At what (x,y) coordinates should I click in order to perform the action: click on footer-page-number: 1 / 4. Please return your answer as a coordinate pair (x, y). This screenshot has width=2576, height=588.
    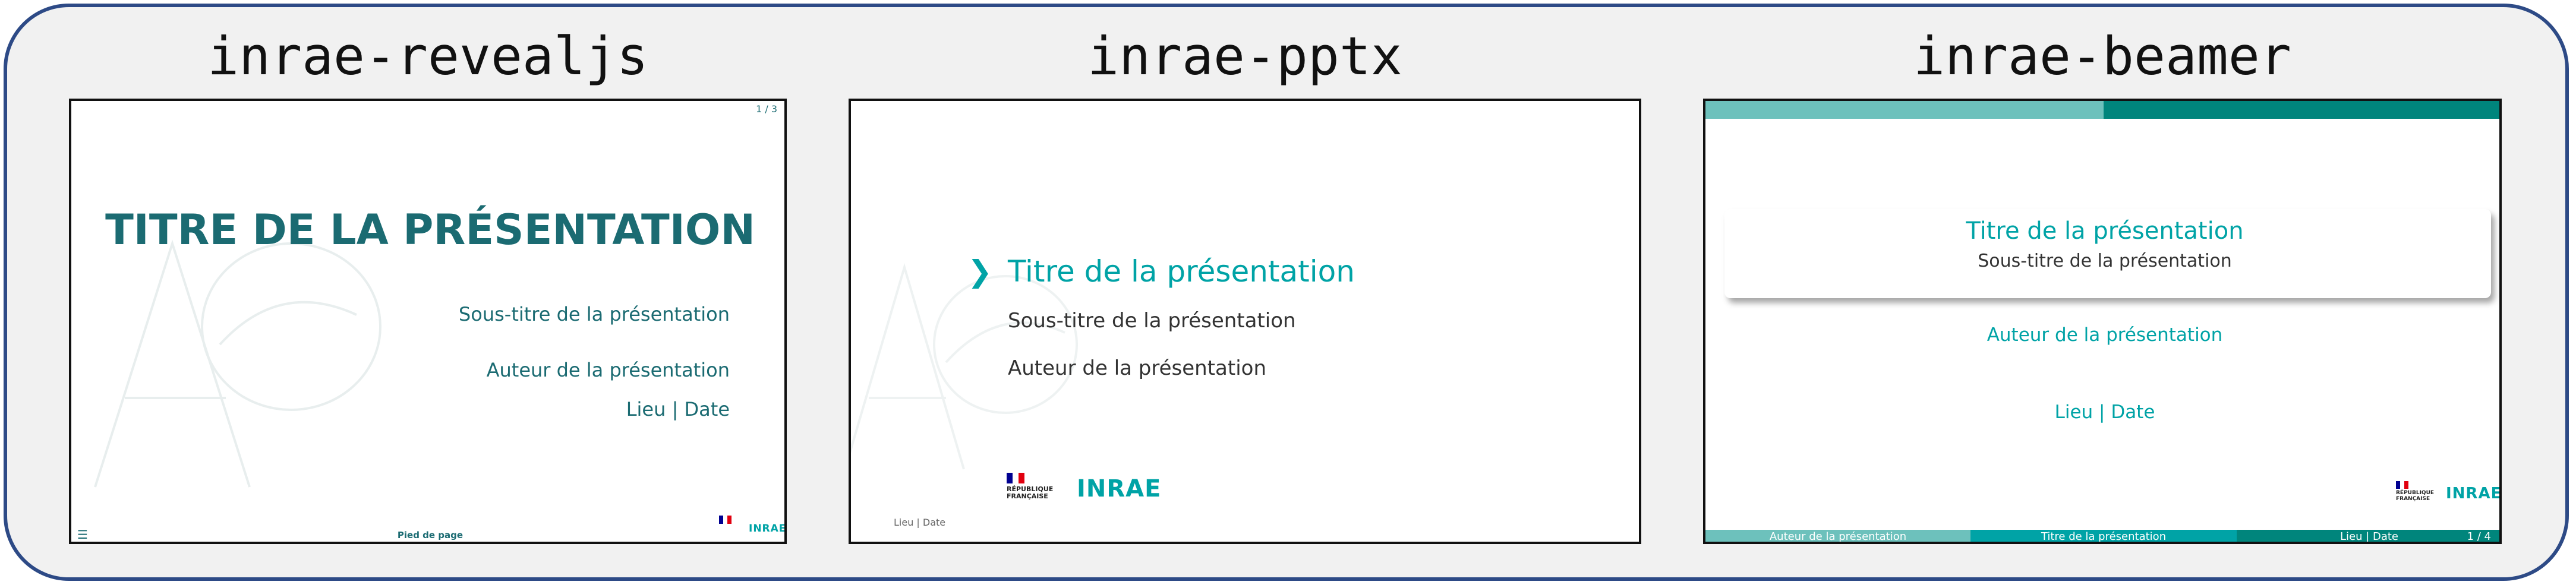
    Looking at the image, I should click on (2479, 536).